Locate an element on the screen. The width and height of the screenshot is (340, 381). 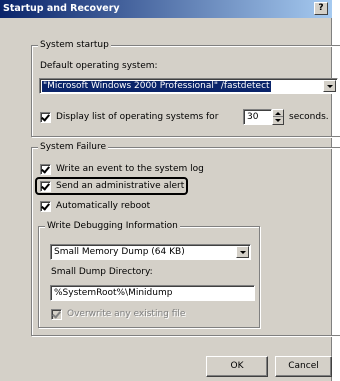
auto-reboot-checkbox is located at coordinates (45, 206).